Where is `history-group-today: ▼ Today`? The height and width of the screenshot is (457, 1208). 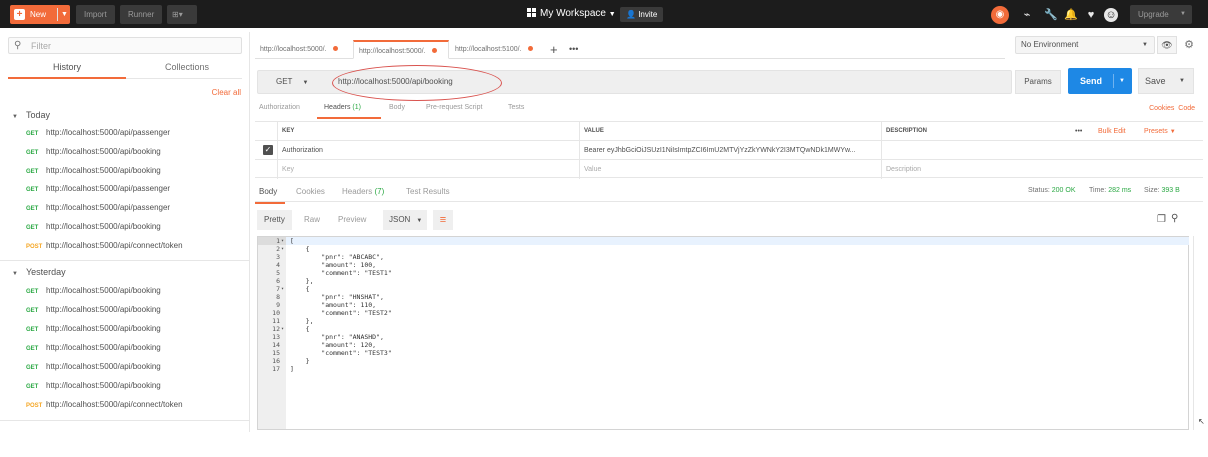
history-group-today: ▼ Today is located at coordinates (31, 115).